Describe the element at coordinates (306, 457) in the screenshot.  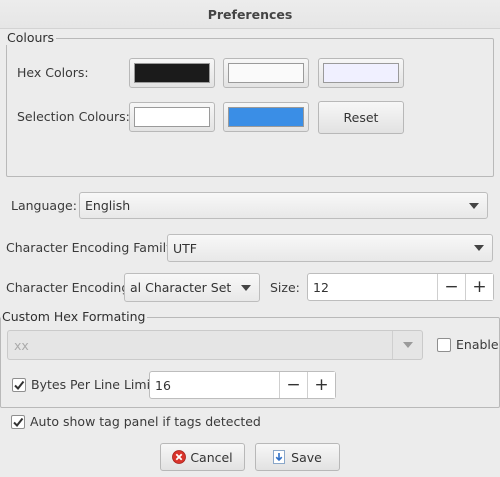
I see `save-label: Save` at that location.